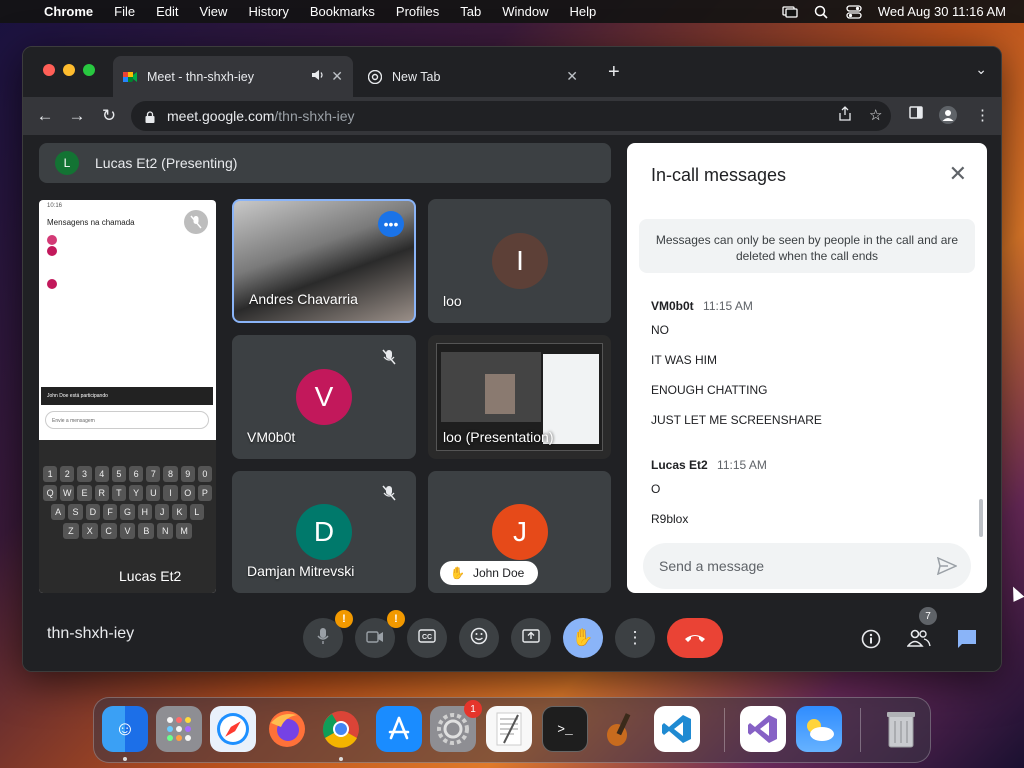 The height and width of the screenshot is (768, 1024). I want to click on close-chat-icon: ✕, so click(958, 174).